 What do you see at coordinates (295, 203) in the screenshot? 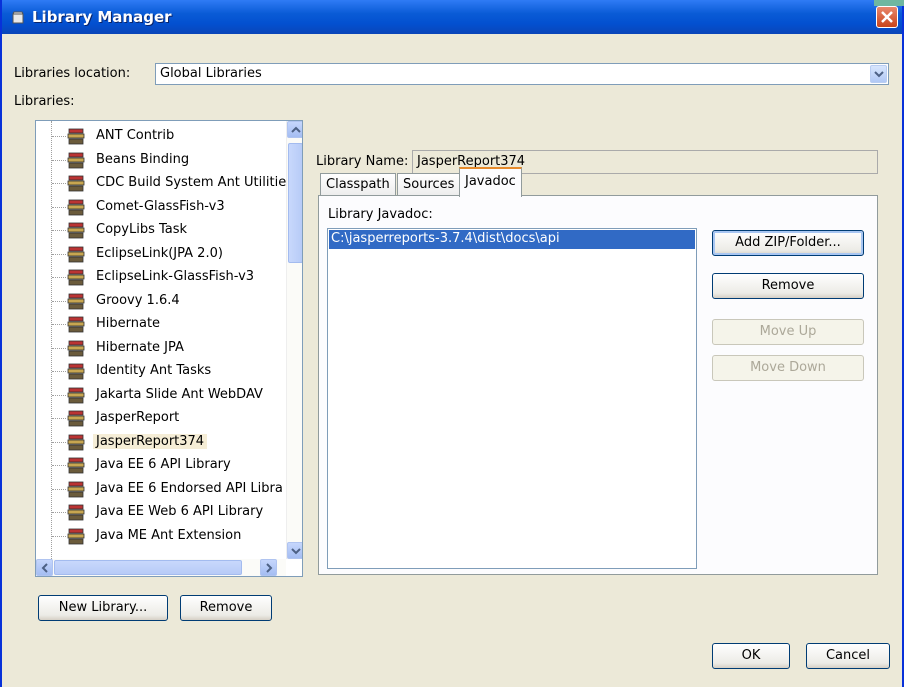
I see `vertical-scroll-thumb` at bounding box center [295, 203].